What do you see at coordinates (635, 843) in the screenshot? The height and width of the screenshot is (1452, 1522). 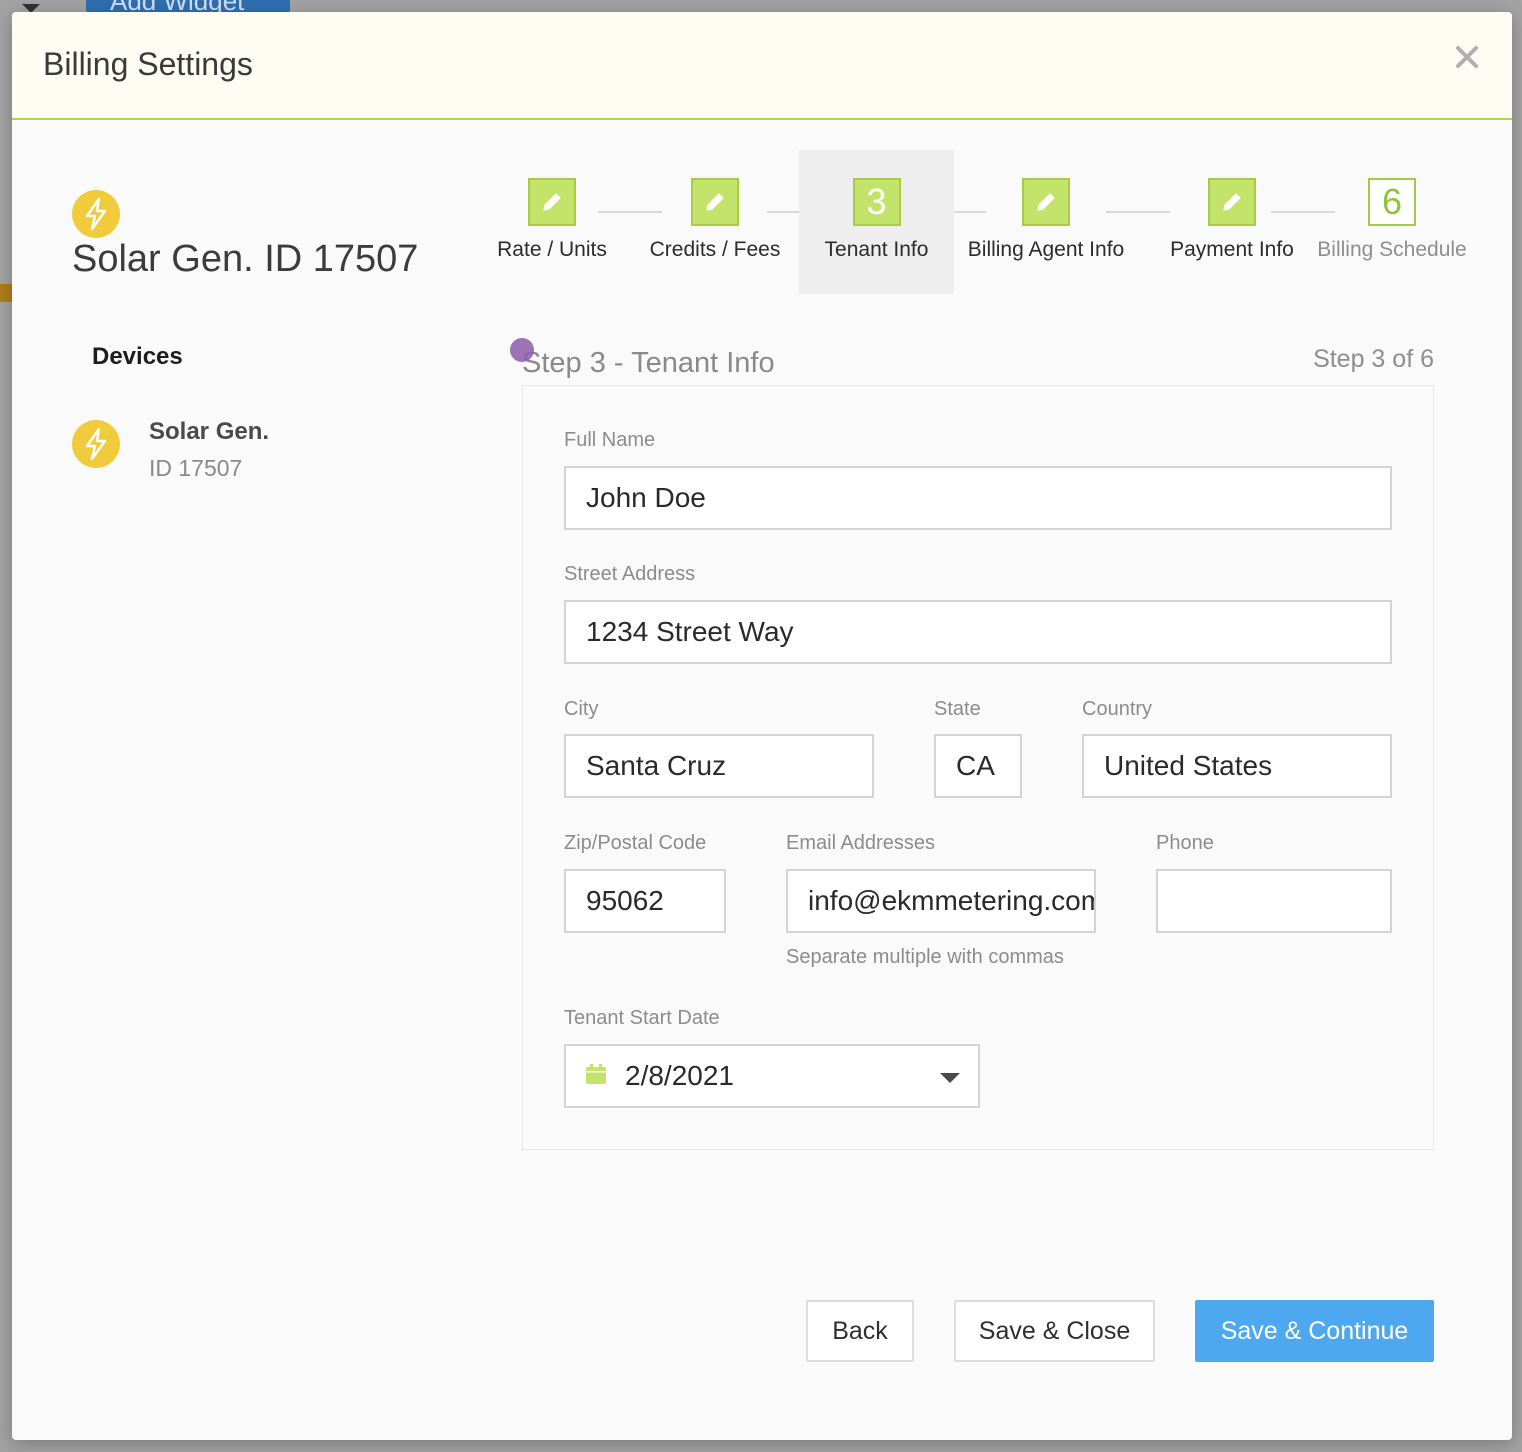 I see `zip-label: Zip/Postal Code` at bounding box center [635, 843].